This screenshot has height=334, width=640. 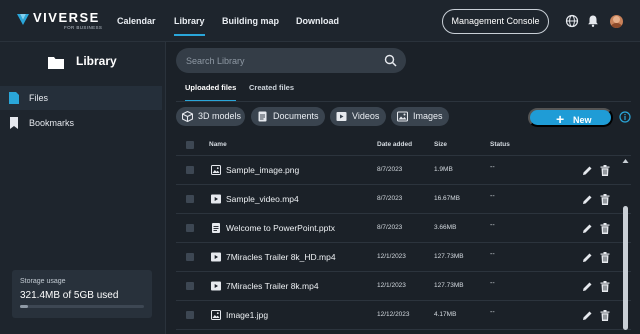 I want to click on management-console-button: Management Console, so click(x=495, y=21).